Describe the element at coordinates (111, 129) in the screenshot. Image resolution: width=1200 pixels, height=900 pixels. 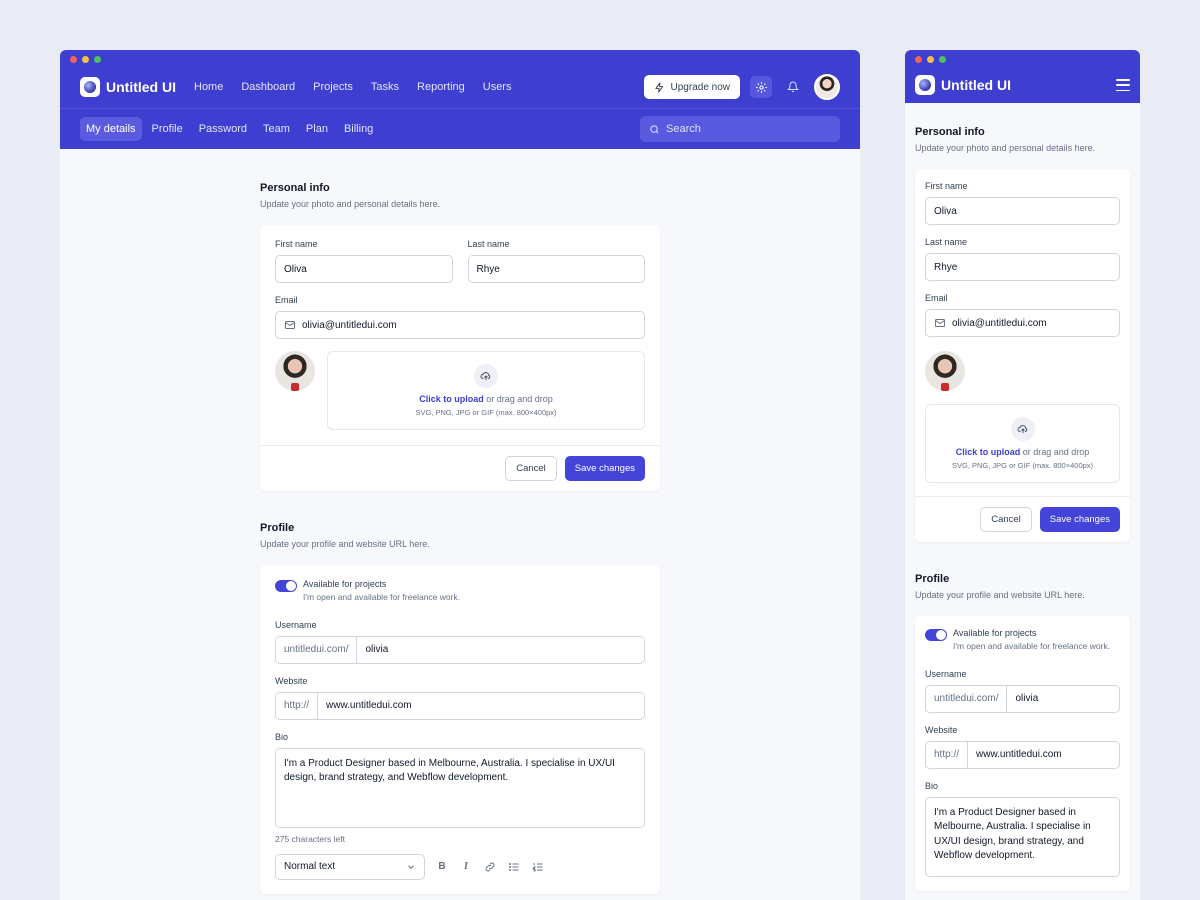
I see `tab-my-details: My details` at that location.